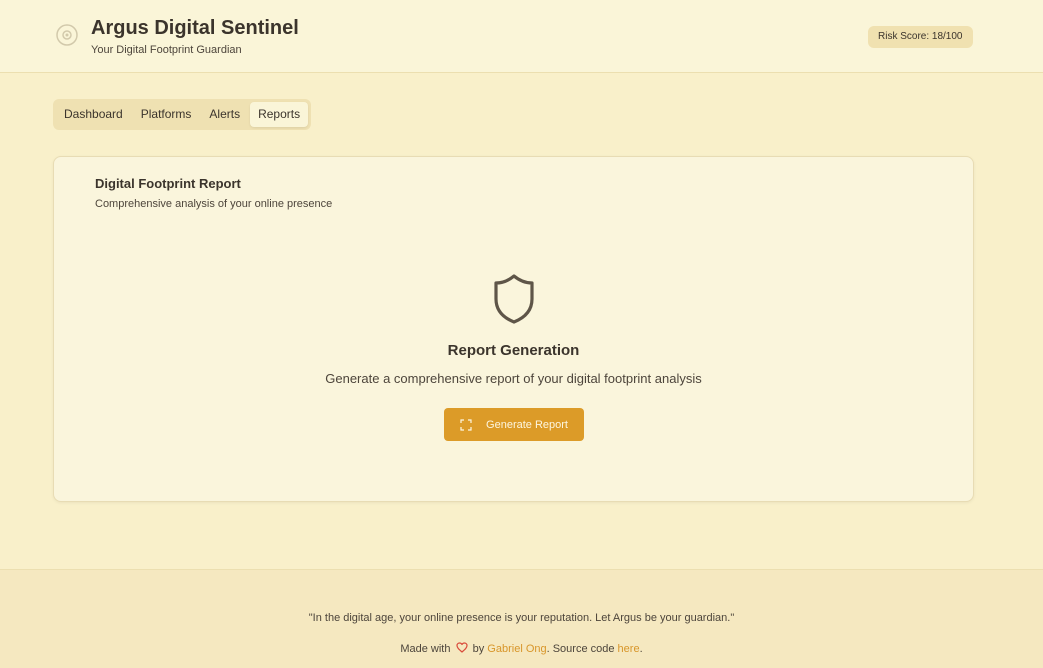  What do you see at coordinates (629, 649) in the screenshot?
I see `source-code-link: here` at bounding box center [629, 649].